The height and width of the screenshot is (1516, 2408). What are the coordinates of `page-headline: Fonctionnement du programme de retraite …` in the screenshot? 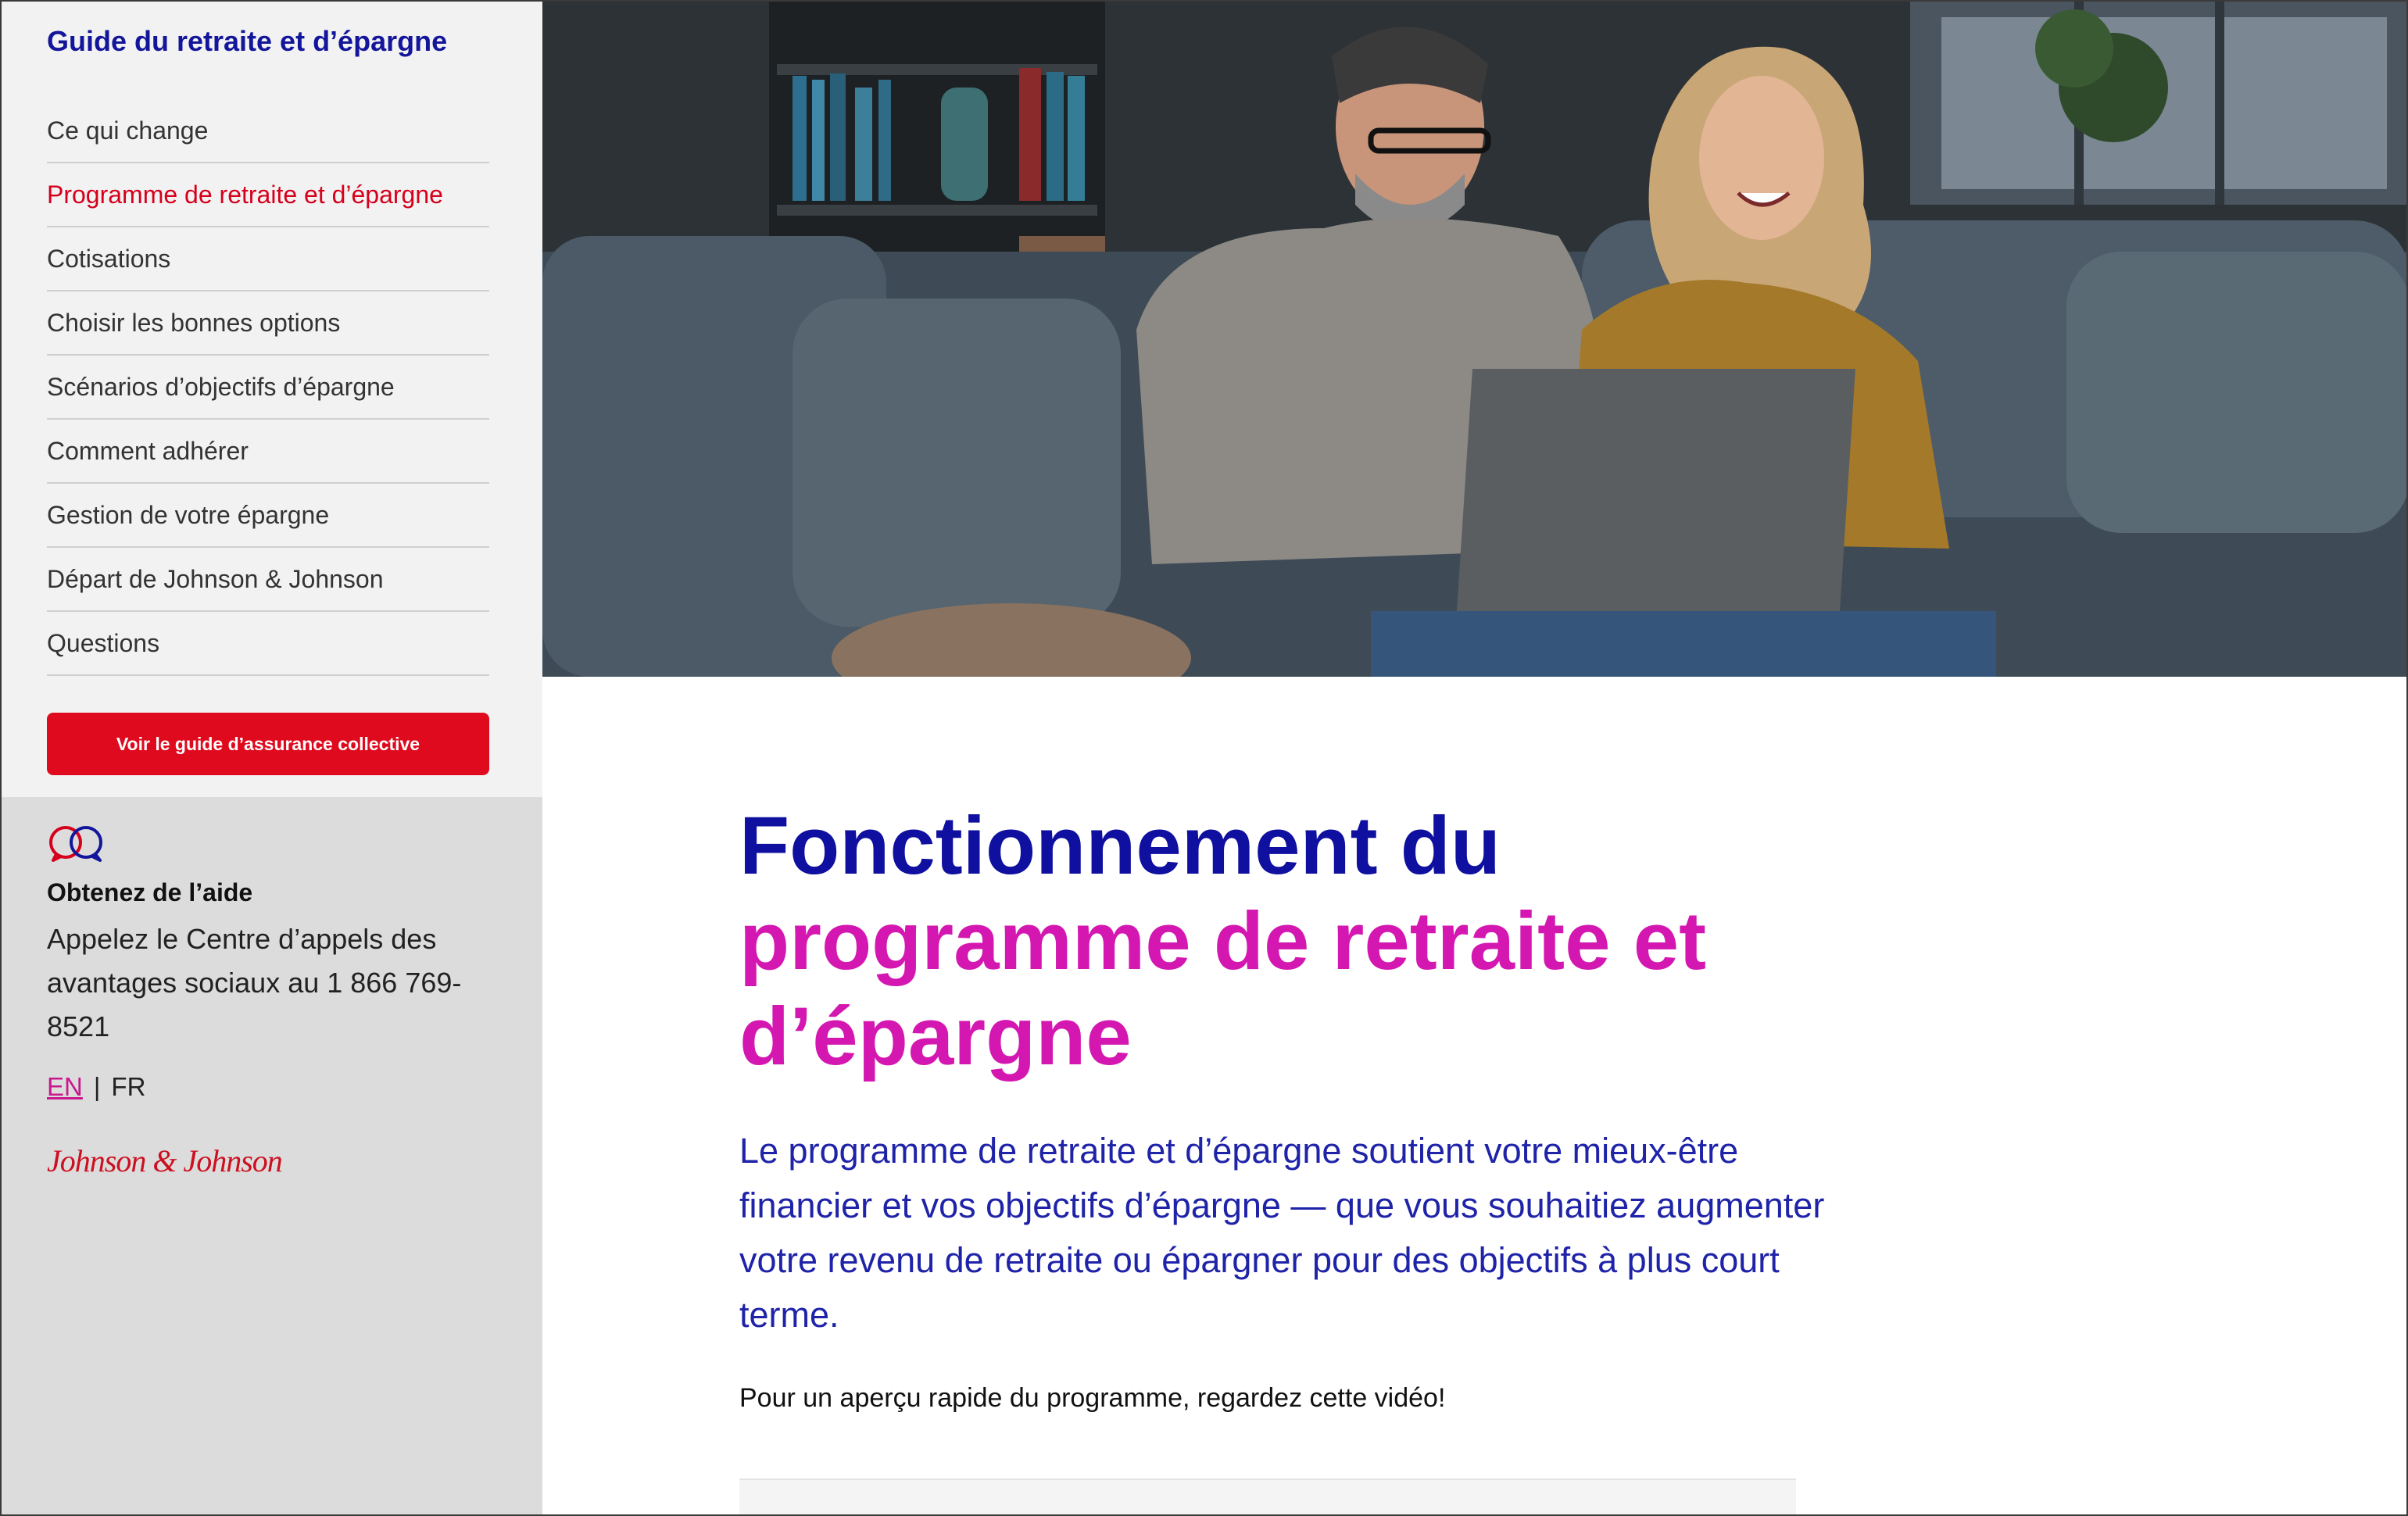 It's located at (1286, 942).